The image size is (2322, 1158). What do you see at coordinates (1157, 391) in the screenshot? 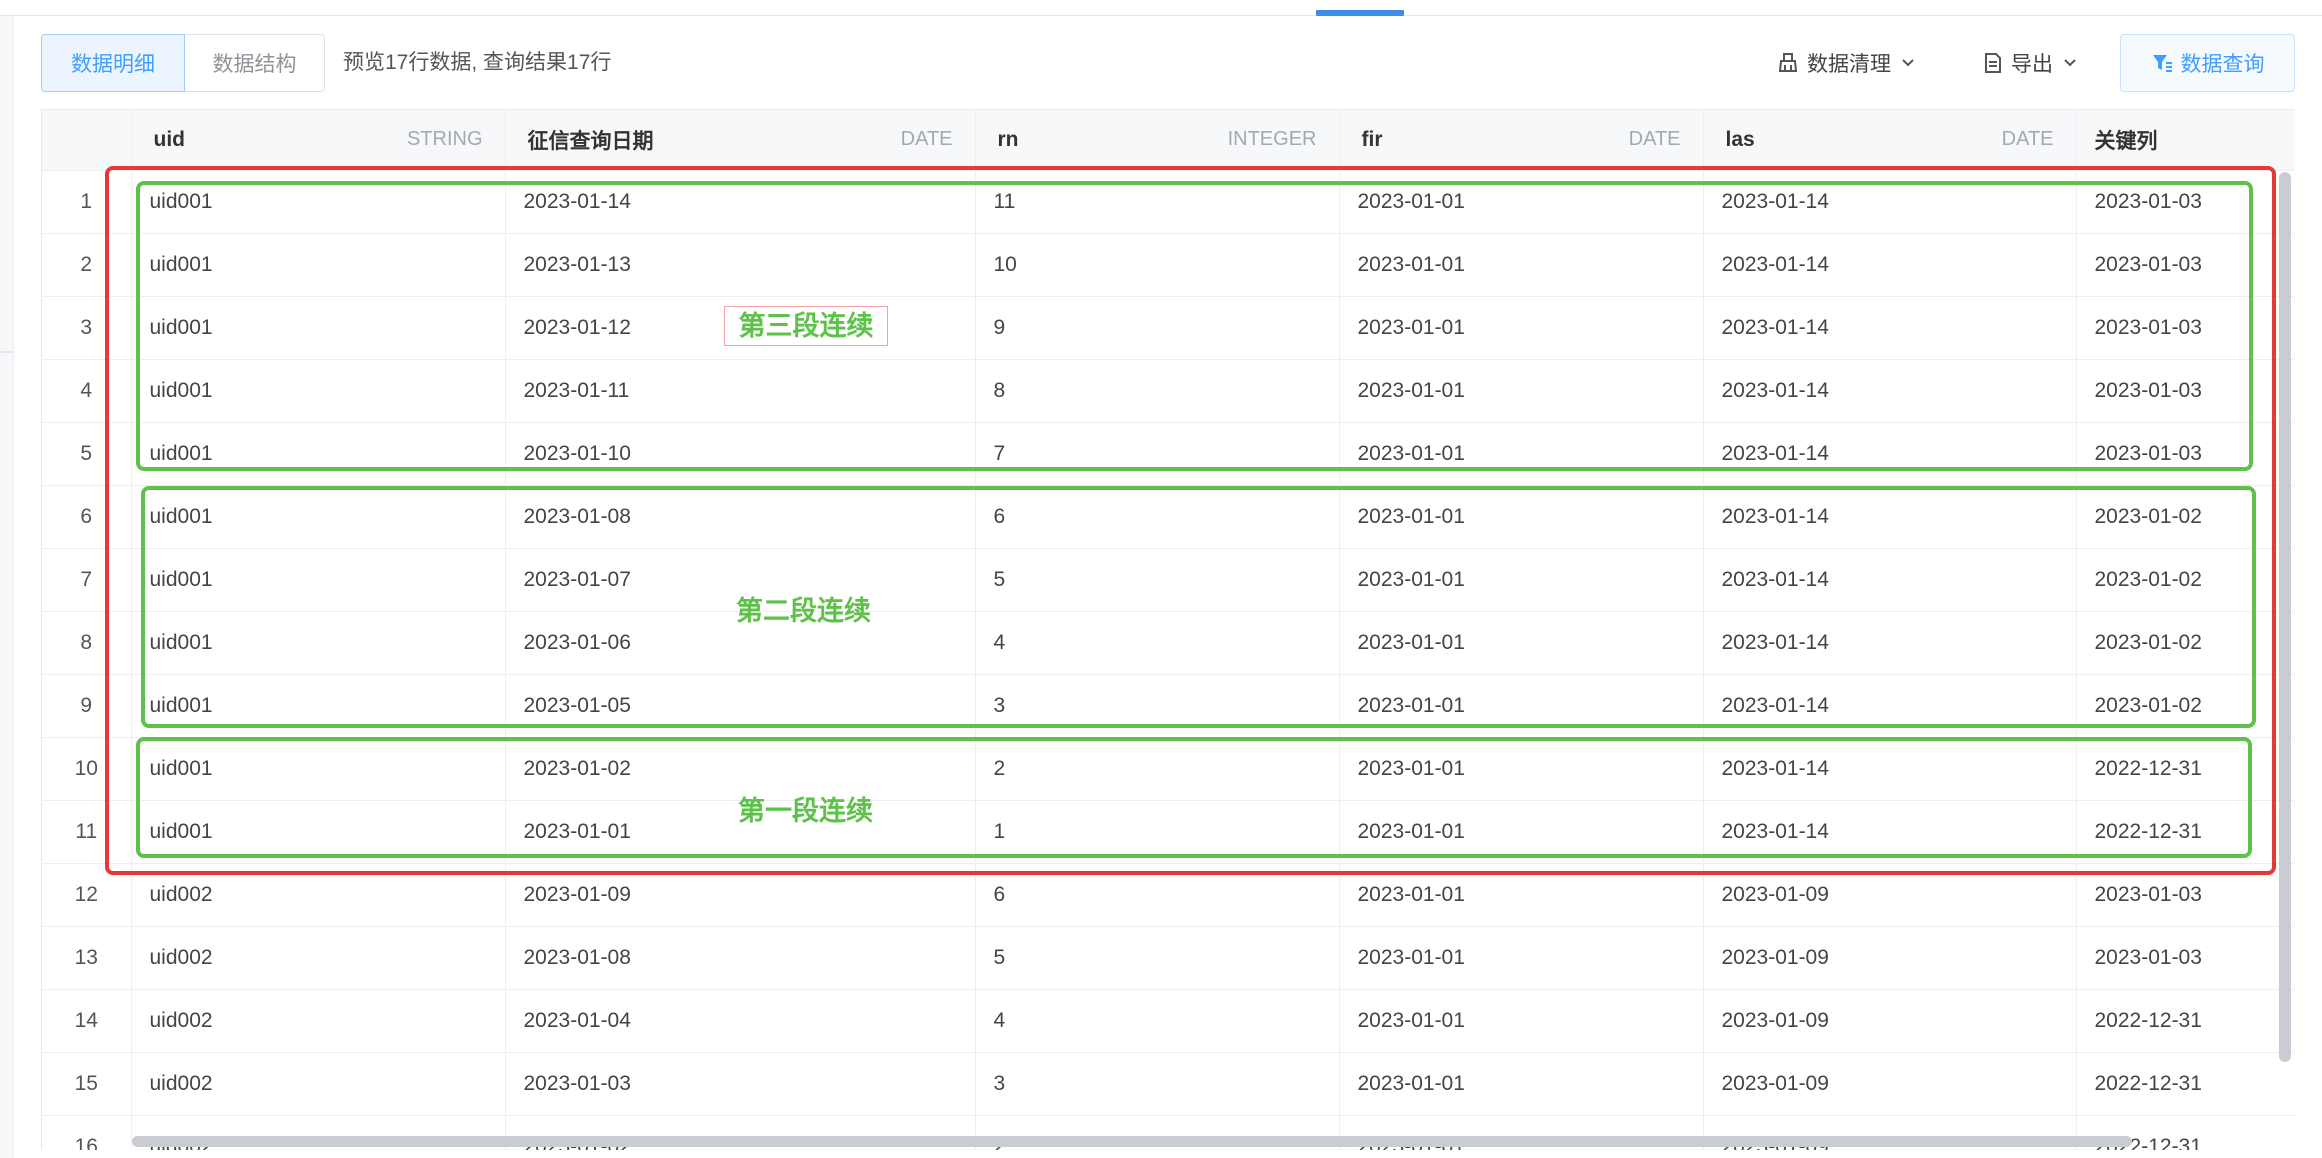
I see `table-cell-rn: 8` at bounding box center [1157, 391].